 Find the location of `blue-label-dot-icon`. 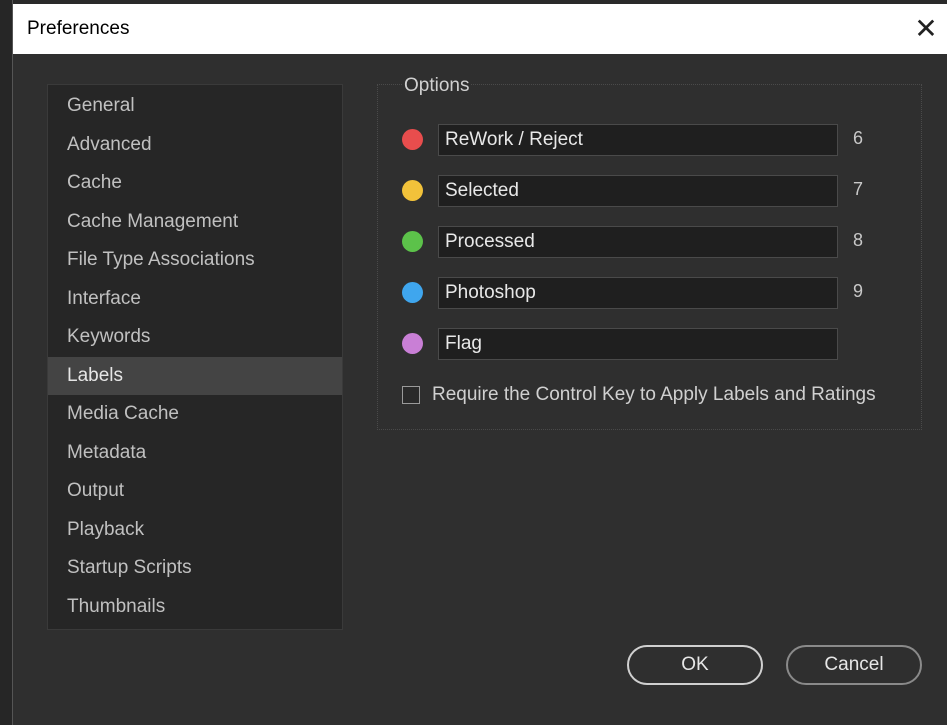

blue-label-dot-icon is located at coordinates (412, 292).